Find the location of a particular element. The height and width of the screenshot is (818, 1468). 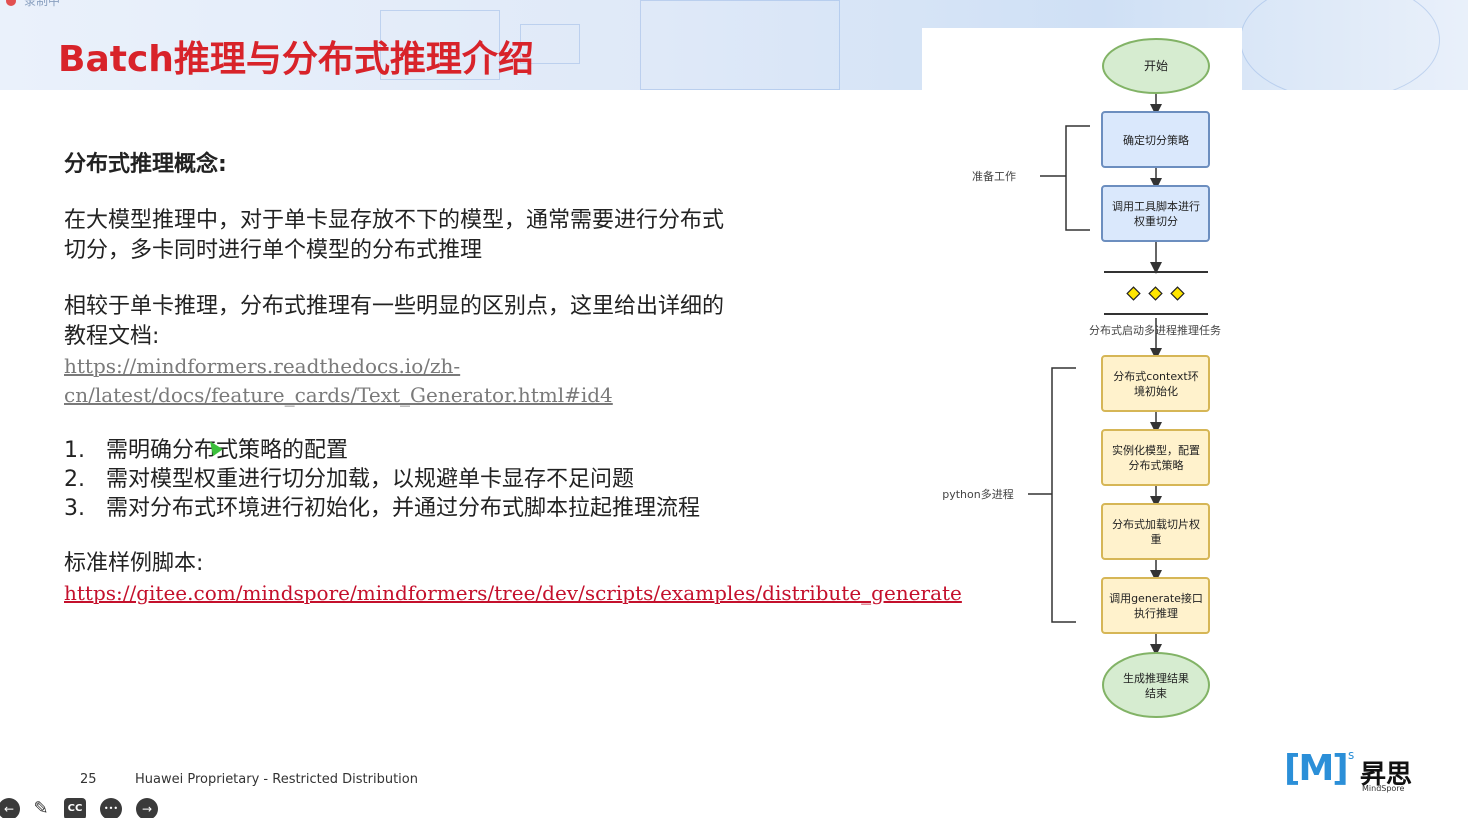

flow-step-split is located at coordinates (1155, 213).